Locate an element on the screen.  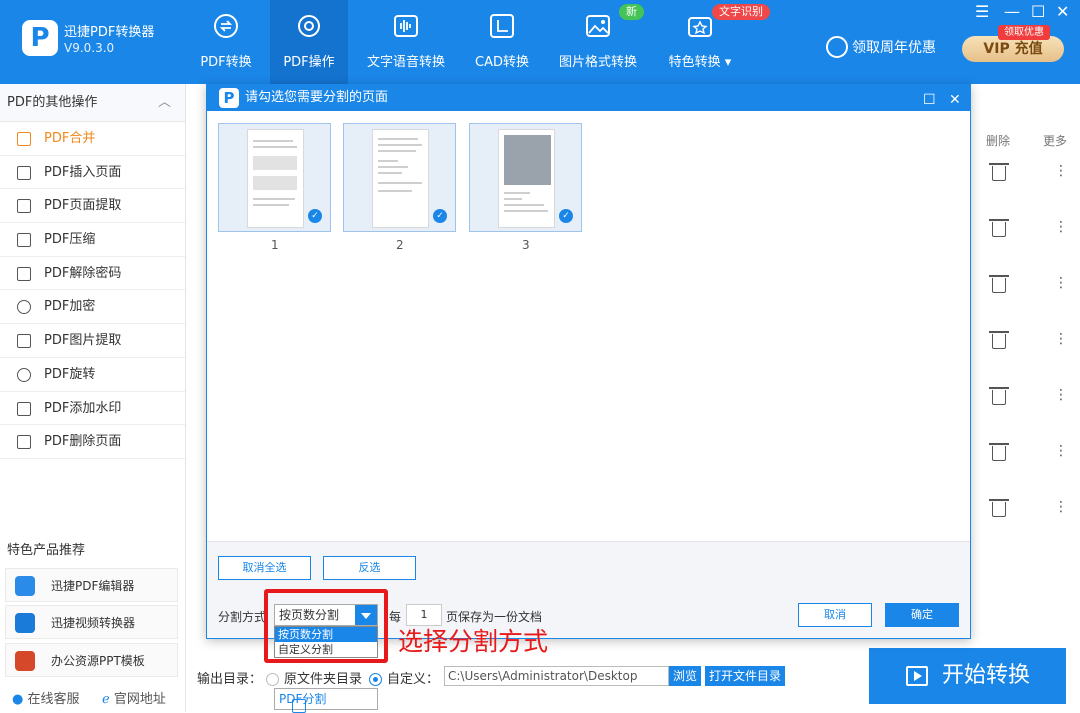
extract-page-icon is located at coordinates (24, 206).